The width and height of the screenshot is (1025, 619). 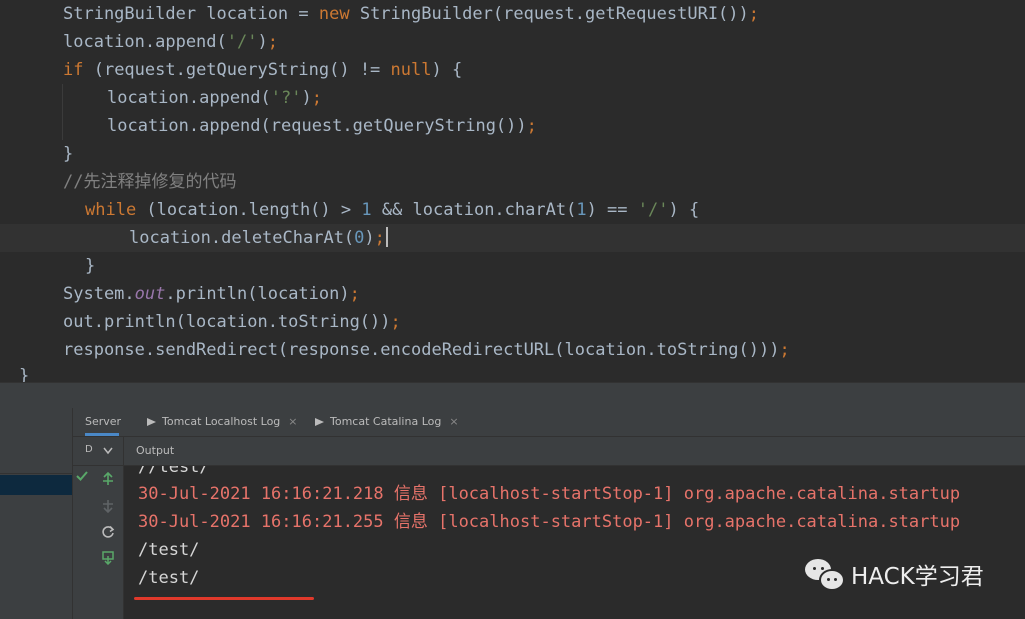 I want to click on code-token: System., so click(x=99, y=294).